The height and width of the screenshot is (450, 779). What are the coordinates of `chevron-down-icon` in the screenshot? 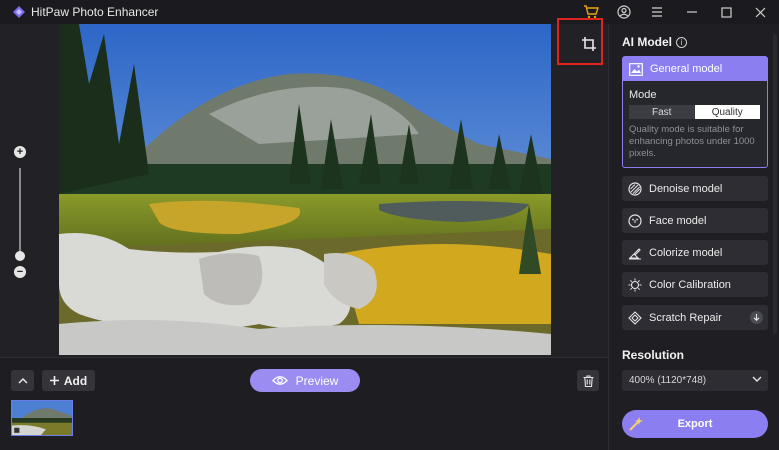 It's located at (757, 379).